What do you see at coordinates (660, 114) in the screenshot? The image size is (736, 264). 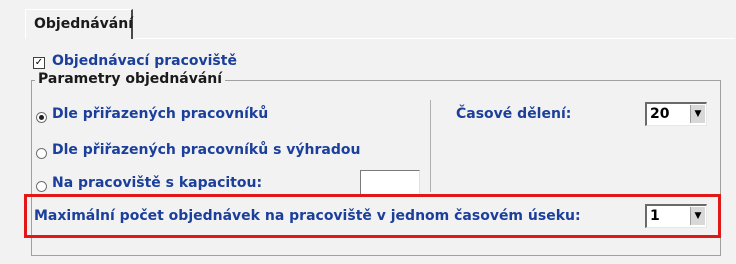 I see `time-division-value: 20` at bounding box center [660, 114].